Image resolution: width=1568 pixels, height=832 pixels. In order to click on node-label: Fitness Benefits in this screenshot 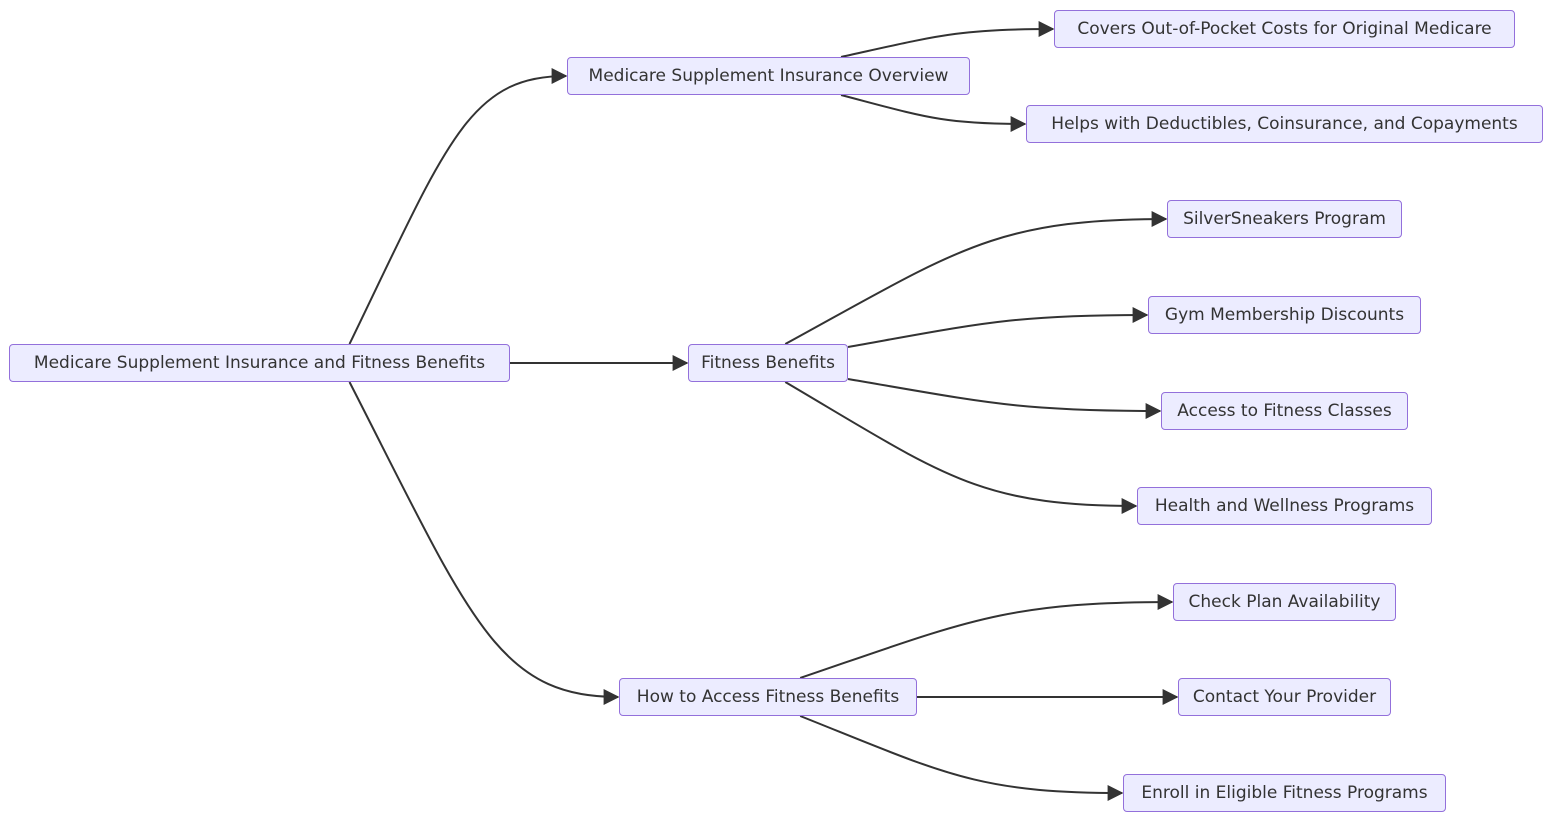, I will do `click(768, 363)`.